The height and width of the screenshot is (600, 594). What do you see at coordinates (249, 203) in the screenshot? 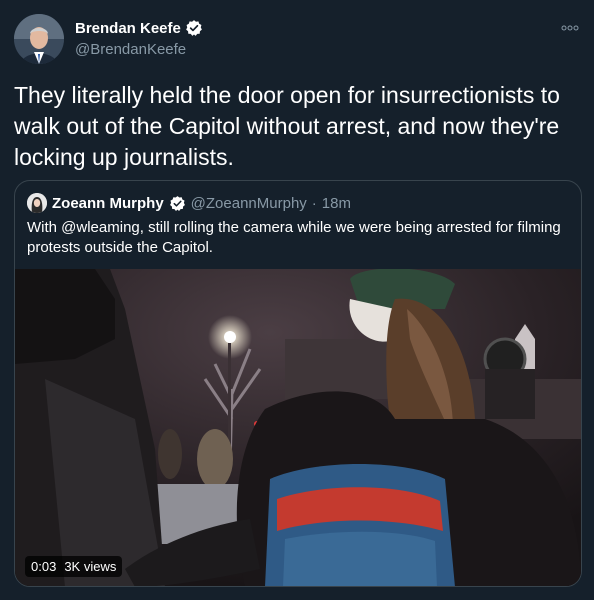
I see `quoted-author-handle: @ZoeannMurphy` at bounding box center [249, 203].